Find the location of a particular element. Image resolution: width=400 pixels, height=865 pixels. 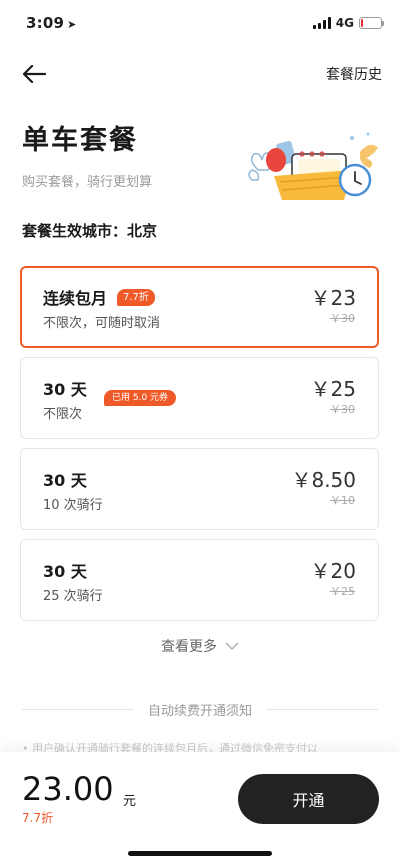

plan-history-link: 套餐历史 is located at coordinates (354, 74).